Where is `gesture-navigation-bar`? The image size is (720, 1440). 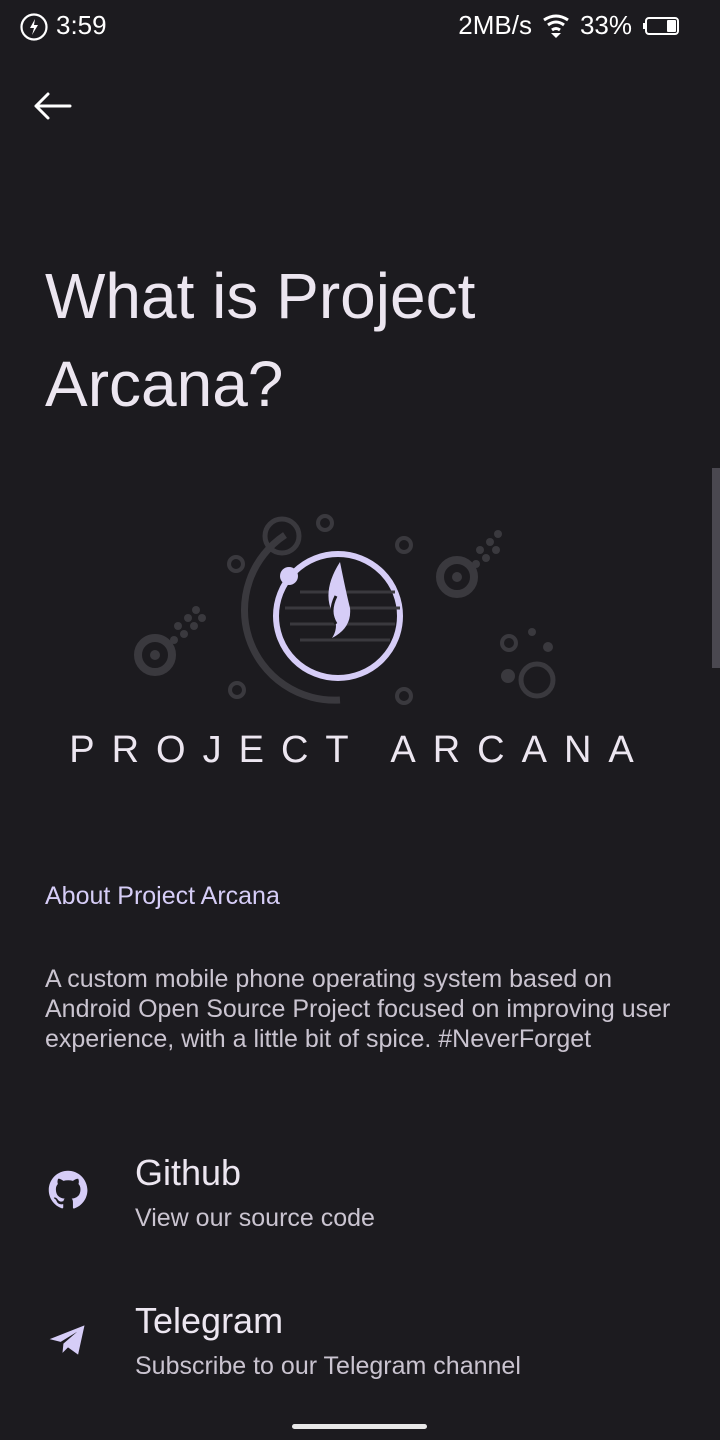 gesture-navigation-bar is located at coordinates (359, 1426).